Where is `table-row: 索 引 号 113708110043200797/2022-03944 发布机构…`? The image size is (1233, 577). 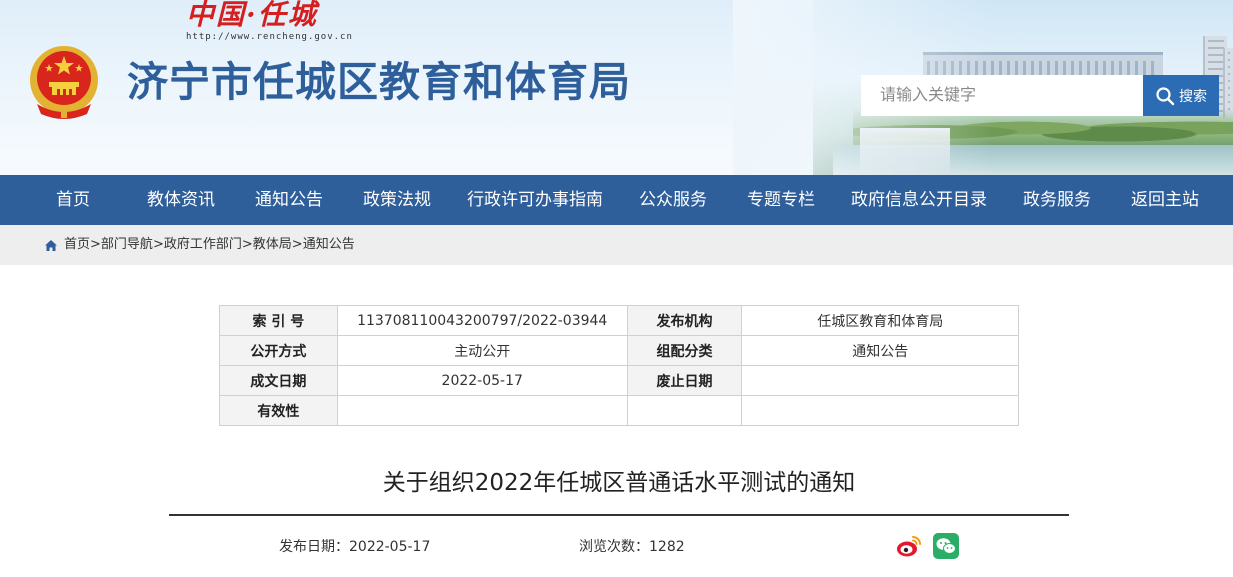 table-row: 索 引 号 113708110043200797/2022-03944 发布机构… is located at coordinates (619, 320).